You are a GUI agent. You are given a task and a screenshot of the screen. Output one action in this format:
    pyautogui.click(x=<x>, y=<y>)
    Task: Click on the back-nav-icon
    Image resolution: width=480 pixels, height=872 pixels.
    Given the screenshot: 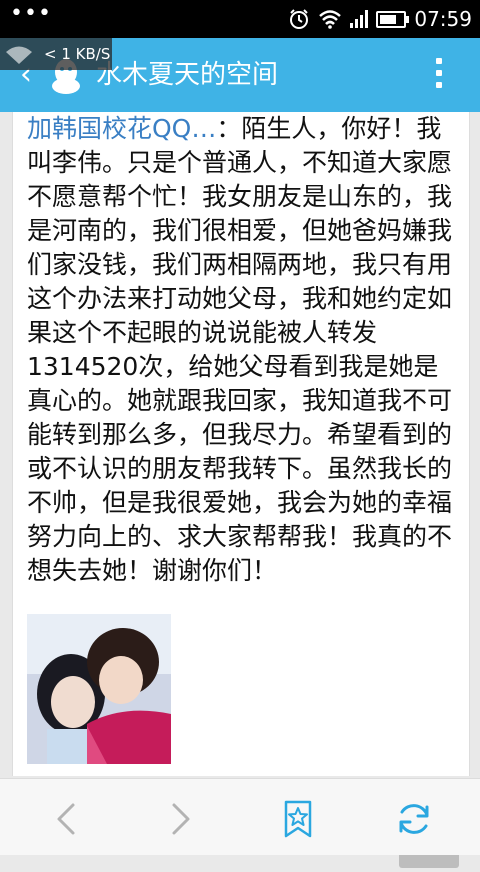 What is the action you would take?
    pyautogui.click(x=68, y=819)
    